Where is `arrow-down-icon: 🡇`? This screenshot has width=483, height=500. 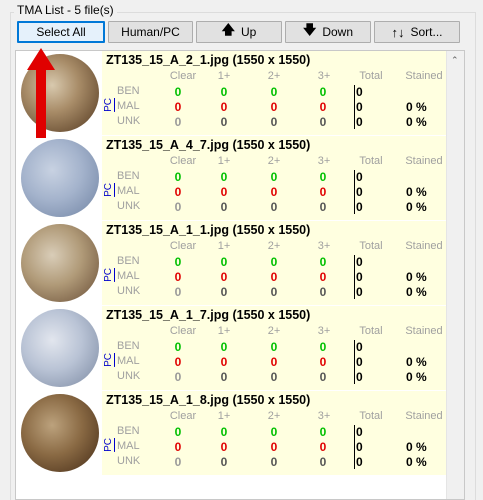
arrow-down-icon: 🡇 is located at coordinates (309, 29).